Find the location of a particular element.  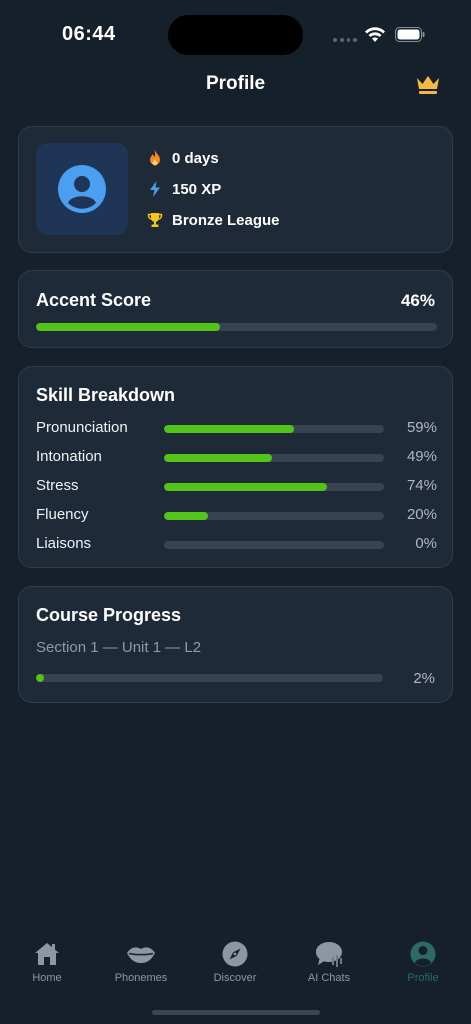

streak-stat: 0 days is located at coordinates (183, 158).